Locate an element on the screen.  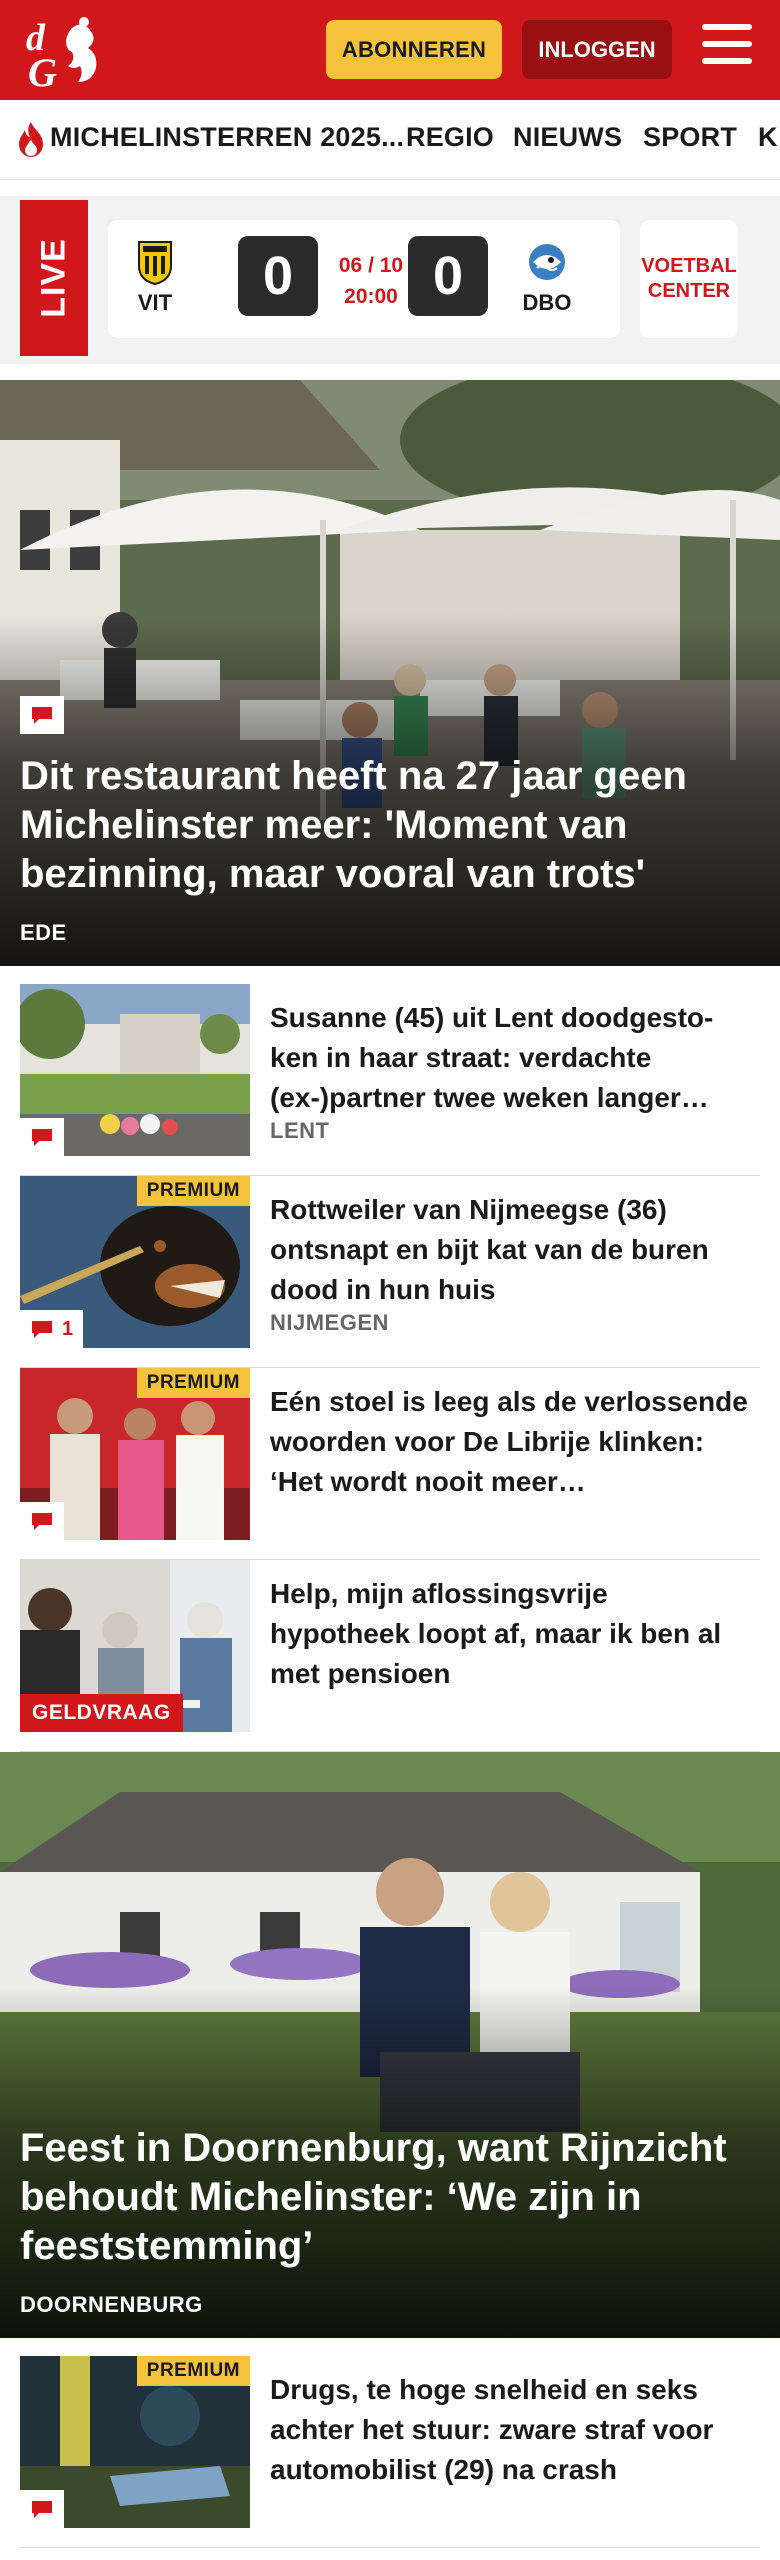
article-thumbnail: GELDVRAAG is located at coordinates (135, 1646).